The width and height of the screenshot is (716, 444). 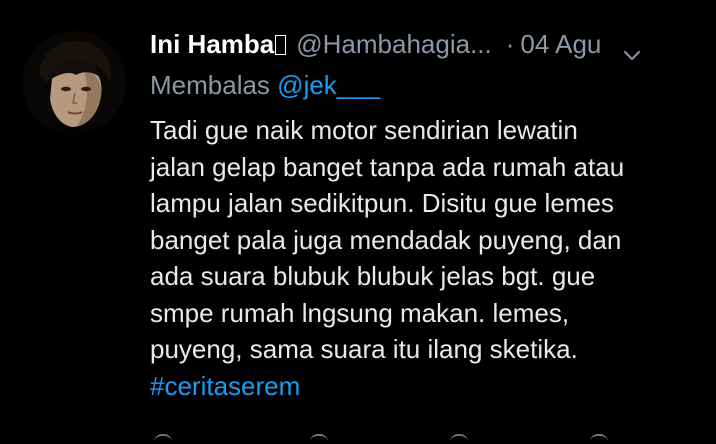 What do you see at coordinates (163, 439) in the screenshot?
I see `reply-icon` at bounding box center [163, 439].